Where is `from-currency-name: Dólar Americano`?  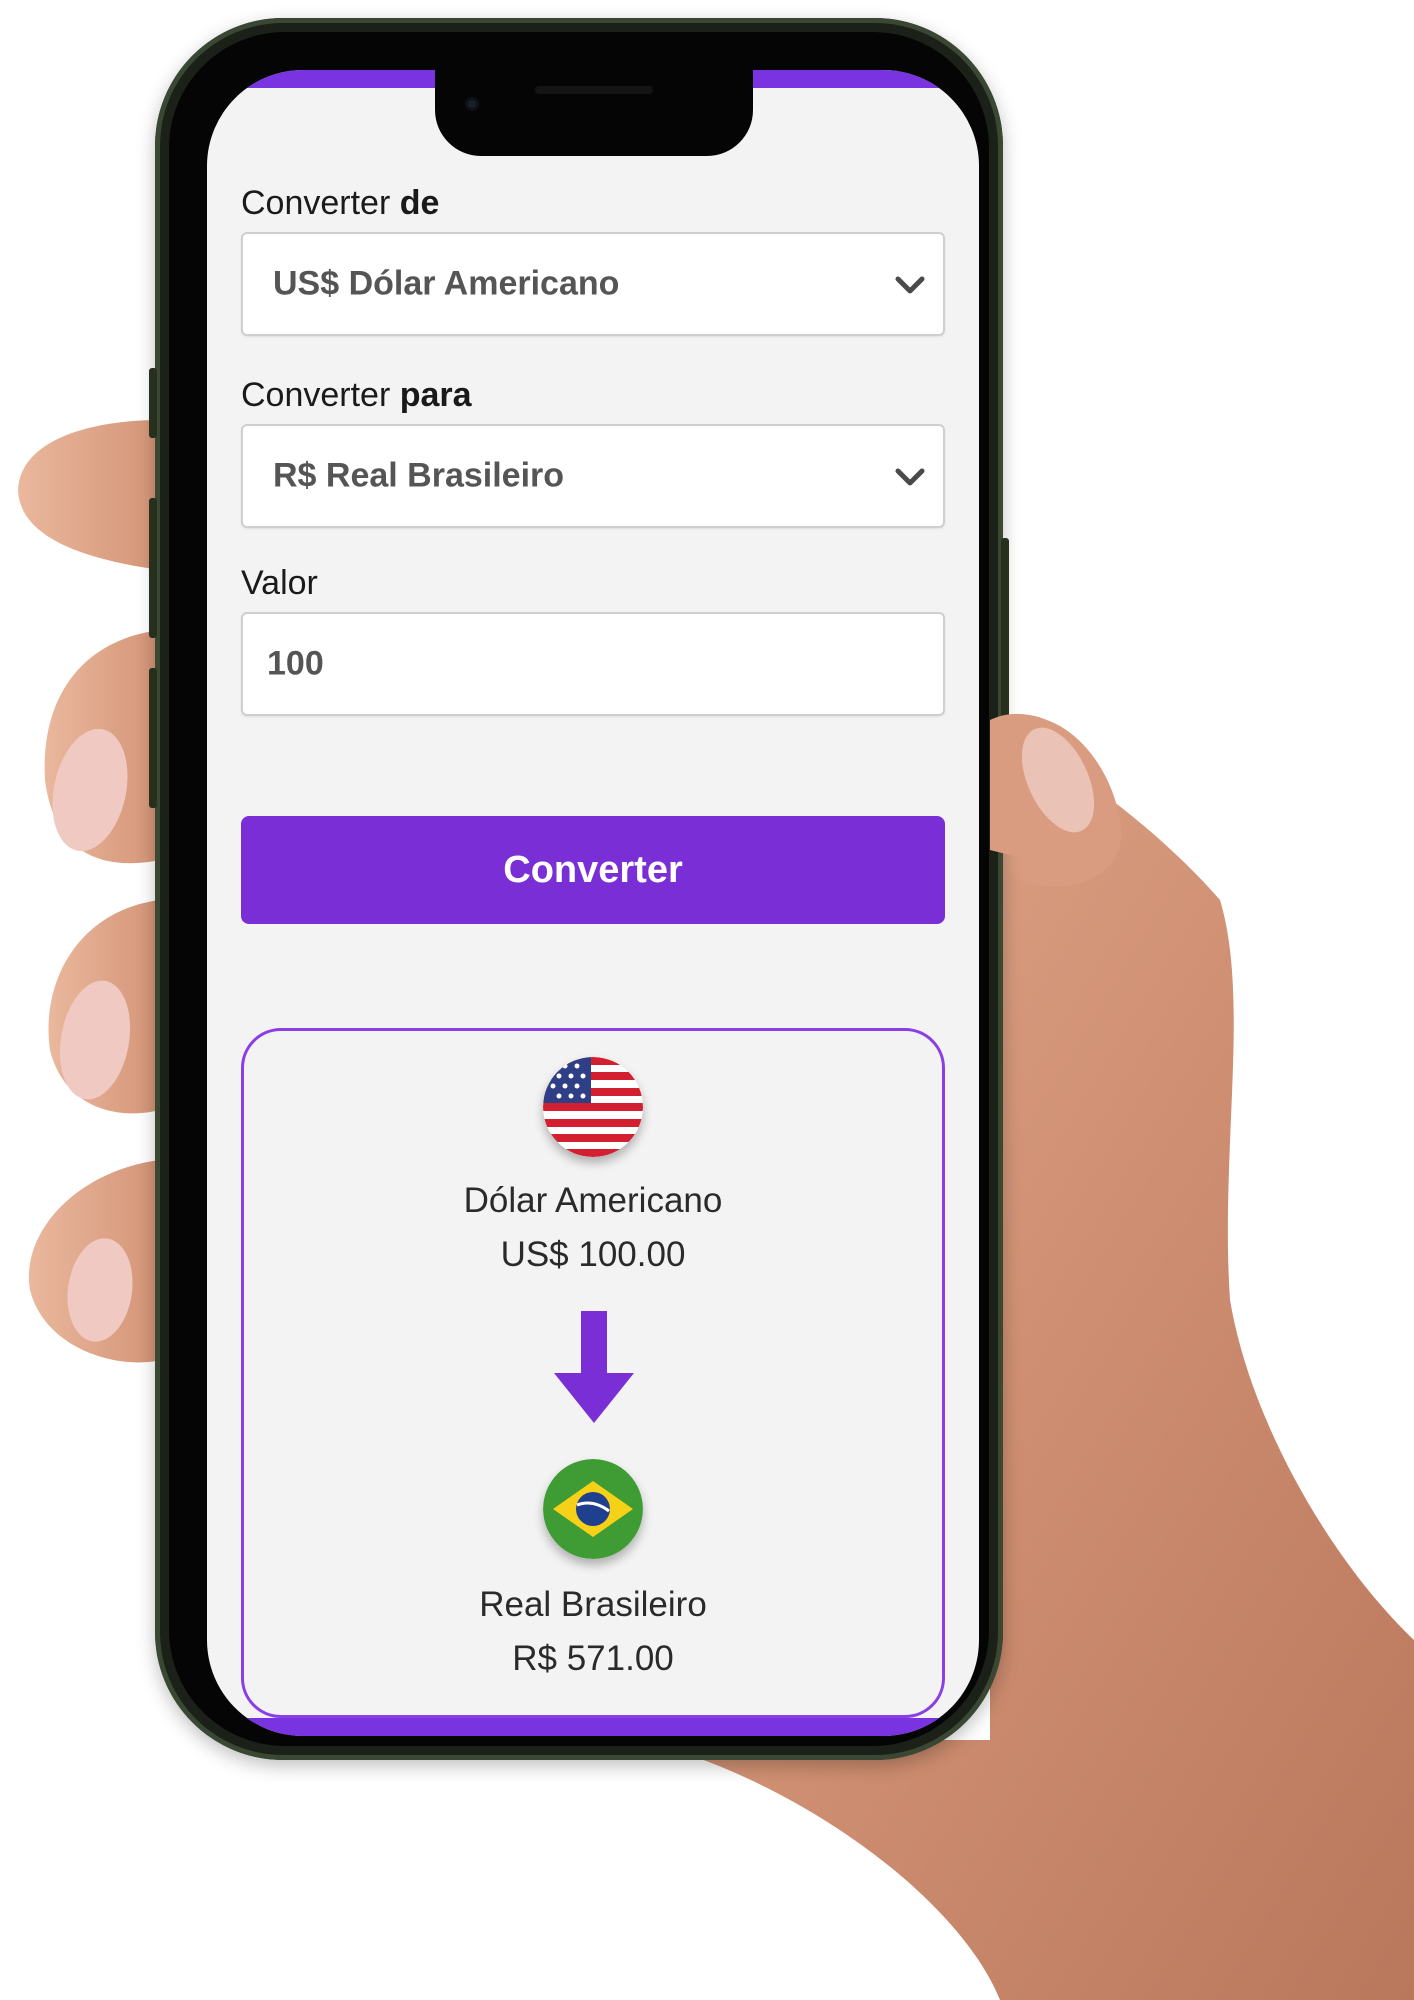 from-currency-name: Dólar Americano is located at coordinates (593, 1200).